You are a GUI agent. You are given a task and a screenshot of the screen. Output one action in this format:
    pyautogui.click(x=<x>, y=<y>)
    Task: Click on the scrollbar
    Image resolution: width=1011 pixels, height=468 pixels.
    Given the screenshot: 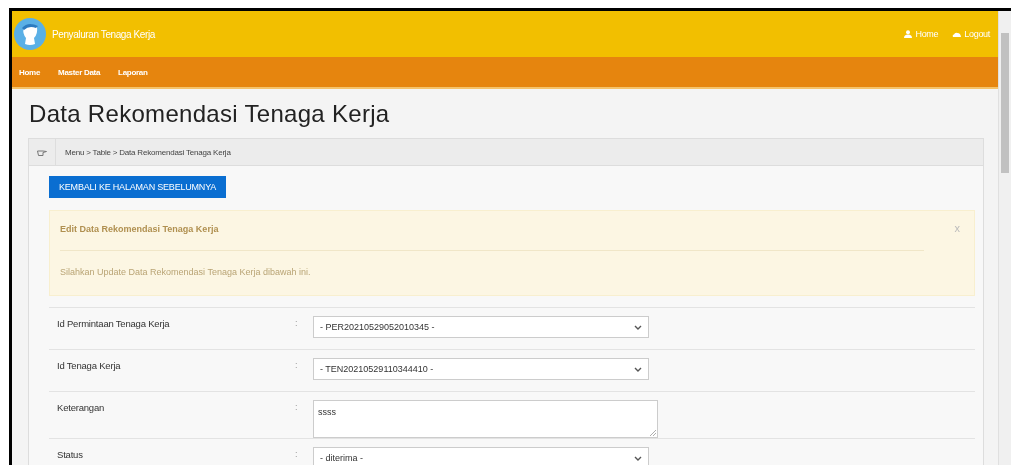 What is the action you would take?
    pyautogui.click(x=1004, y=238)
    